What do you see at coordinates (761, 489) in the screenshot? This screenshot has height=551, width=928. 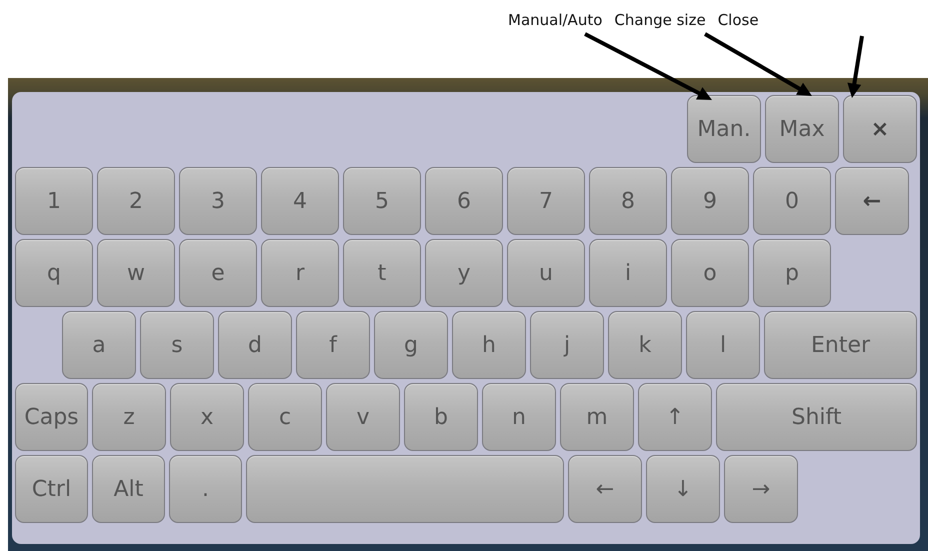 I see `keyboard-key: →` at bounding box center [761, 489].